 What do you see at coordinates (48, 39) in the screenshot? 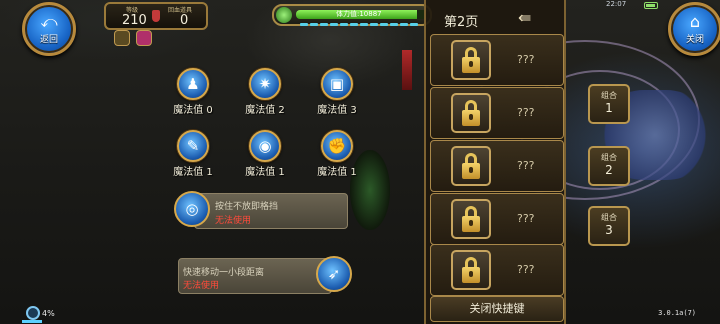
I see `back-button-label: 返回` at bounding box center [48, 39].